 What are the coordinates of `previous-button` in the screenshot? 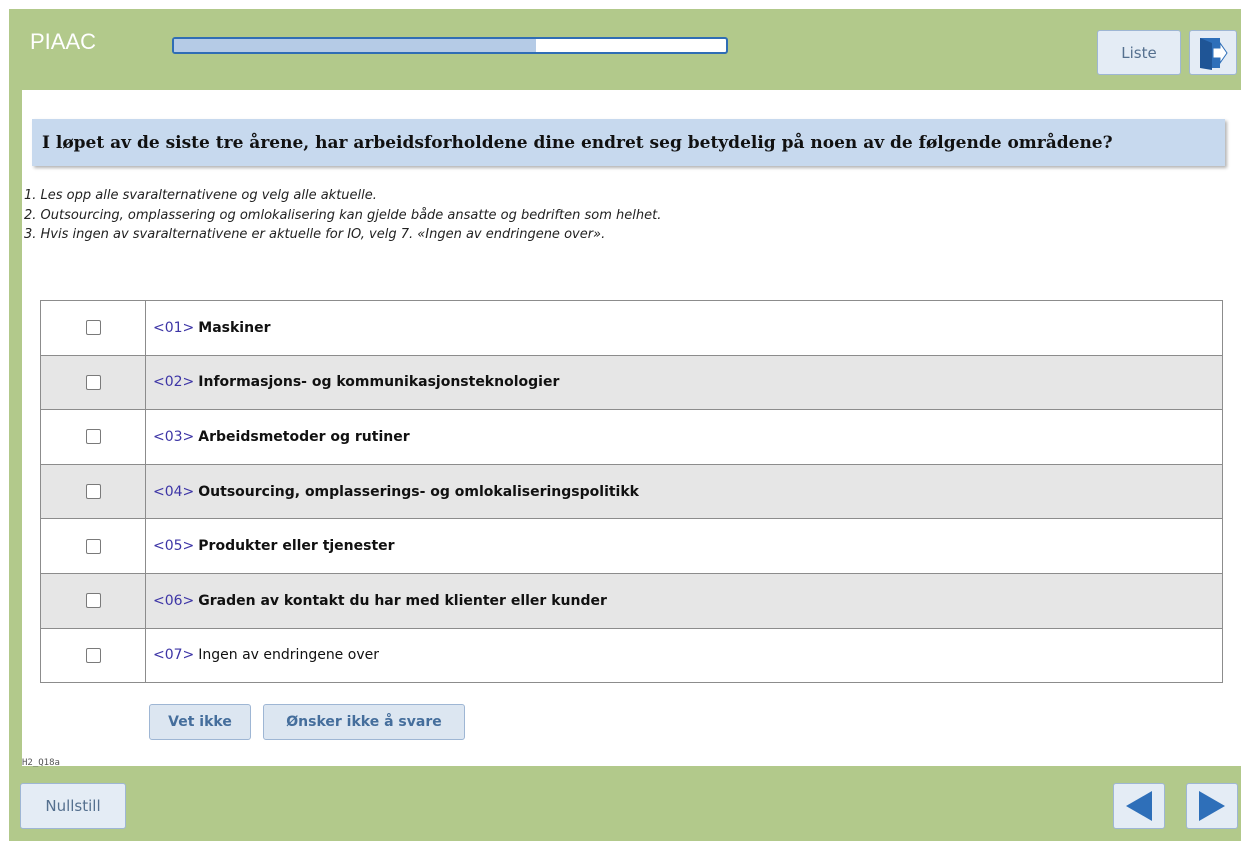 It's located at (1139, 806).